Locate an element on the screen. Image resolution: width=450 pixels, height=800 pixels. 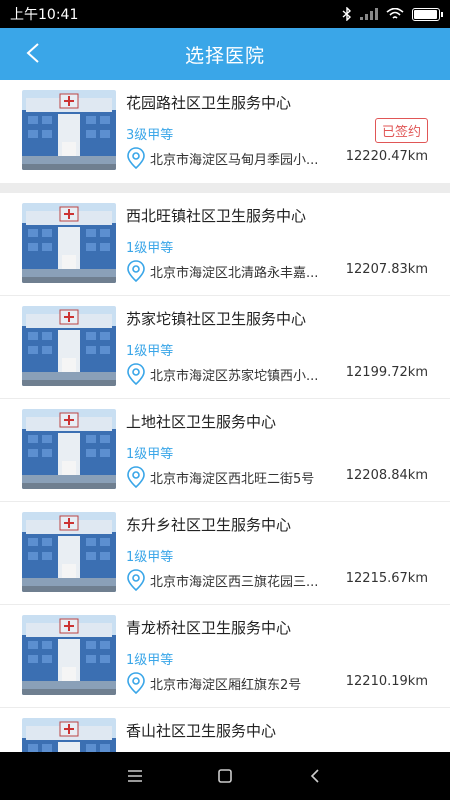
back-icon is located at coordinates (314, 776).